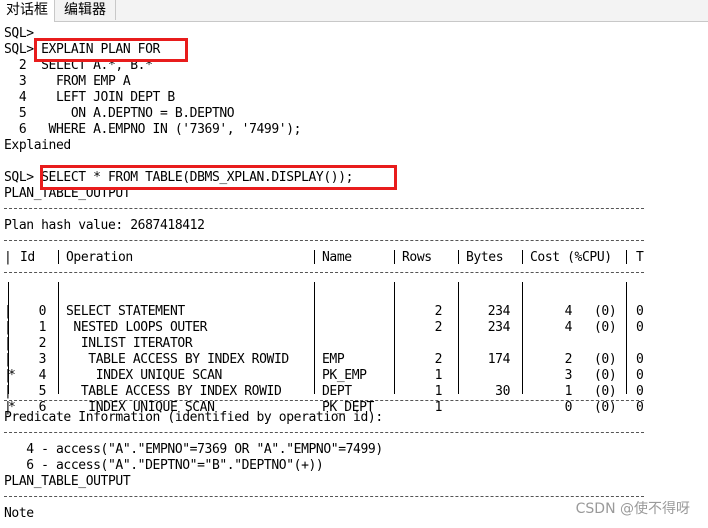  I want to click on tab-dialog: 对话框, so click(27, 11).